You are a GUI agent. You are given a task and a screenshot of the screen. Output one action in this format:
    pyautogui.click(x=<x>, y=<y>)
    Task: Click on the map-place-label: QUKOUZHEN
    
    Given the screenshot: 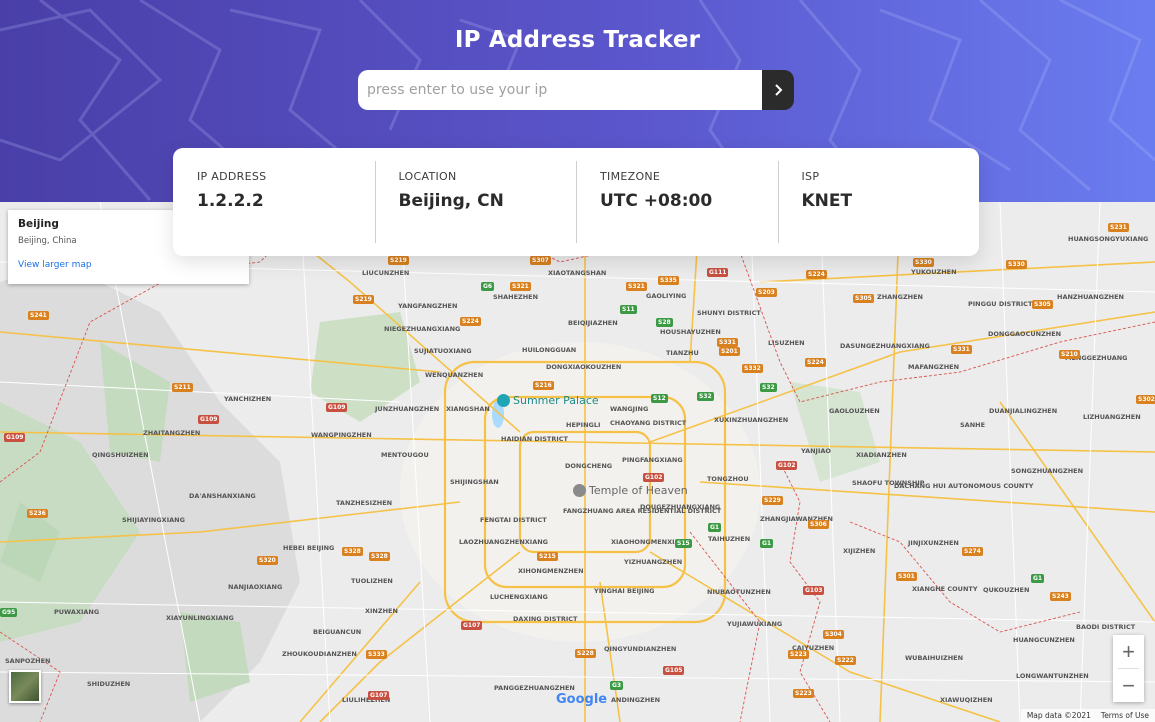 What is the action you would take?
    pyautogui.click(x=1006, y=590)
    